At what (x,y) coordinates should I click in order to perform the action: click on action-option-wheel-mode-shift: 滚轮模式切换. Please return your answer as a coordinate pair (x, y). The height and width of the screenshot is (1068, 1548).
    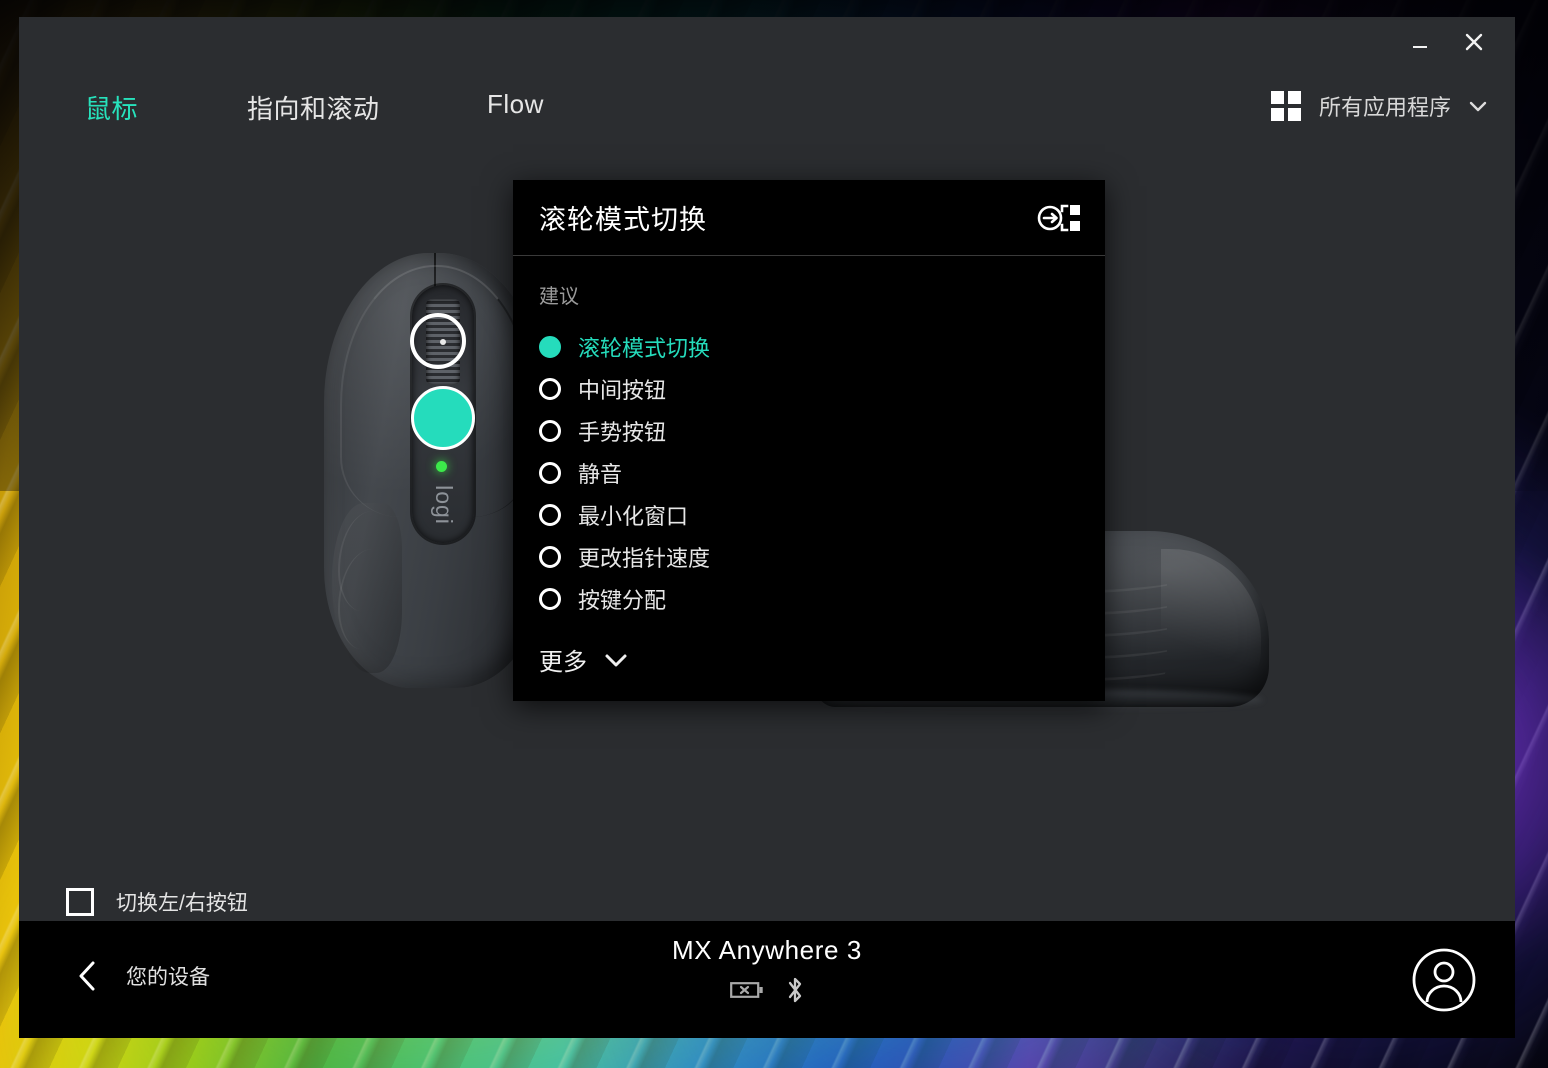
    Looking at the image, I should click on (809, 347).